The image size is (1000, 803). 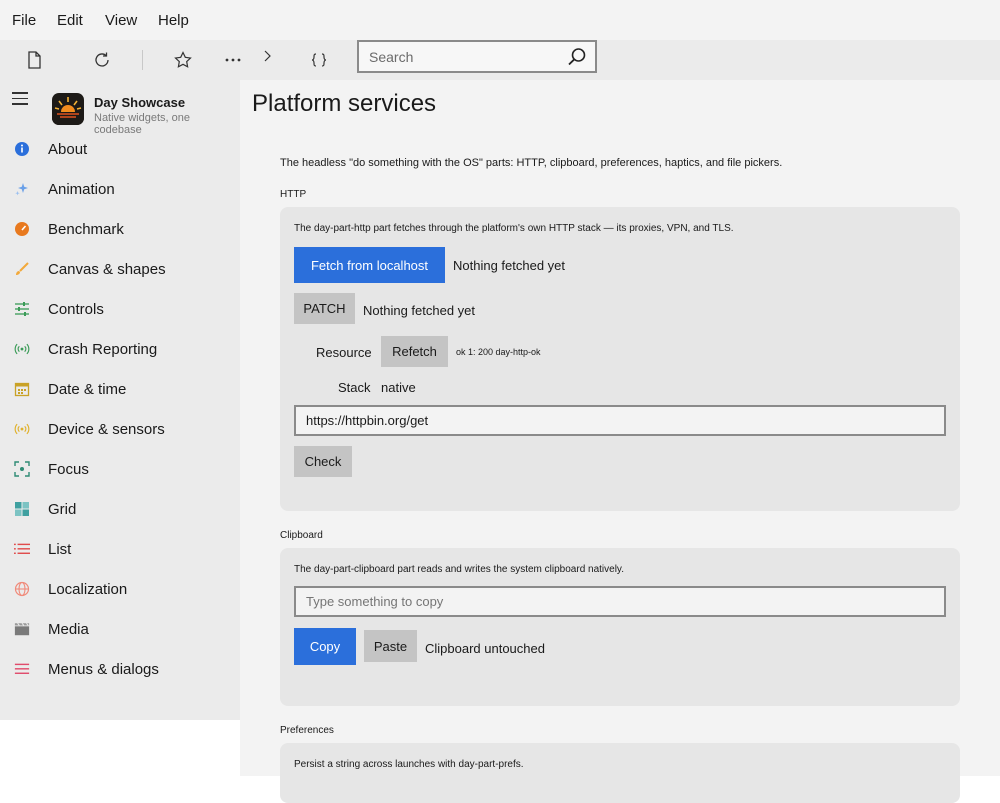 What do you see at coordinates (62, 509) in the screenshot?
I see `sidebar-item-label: Grid` at bounding box center [62, 509].